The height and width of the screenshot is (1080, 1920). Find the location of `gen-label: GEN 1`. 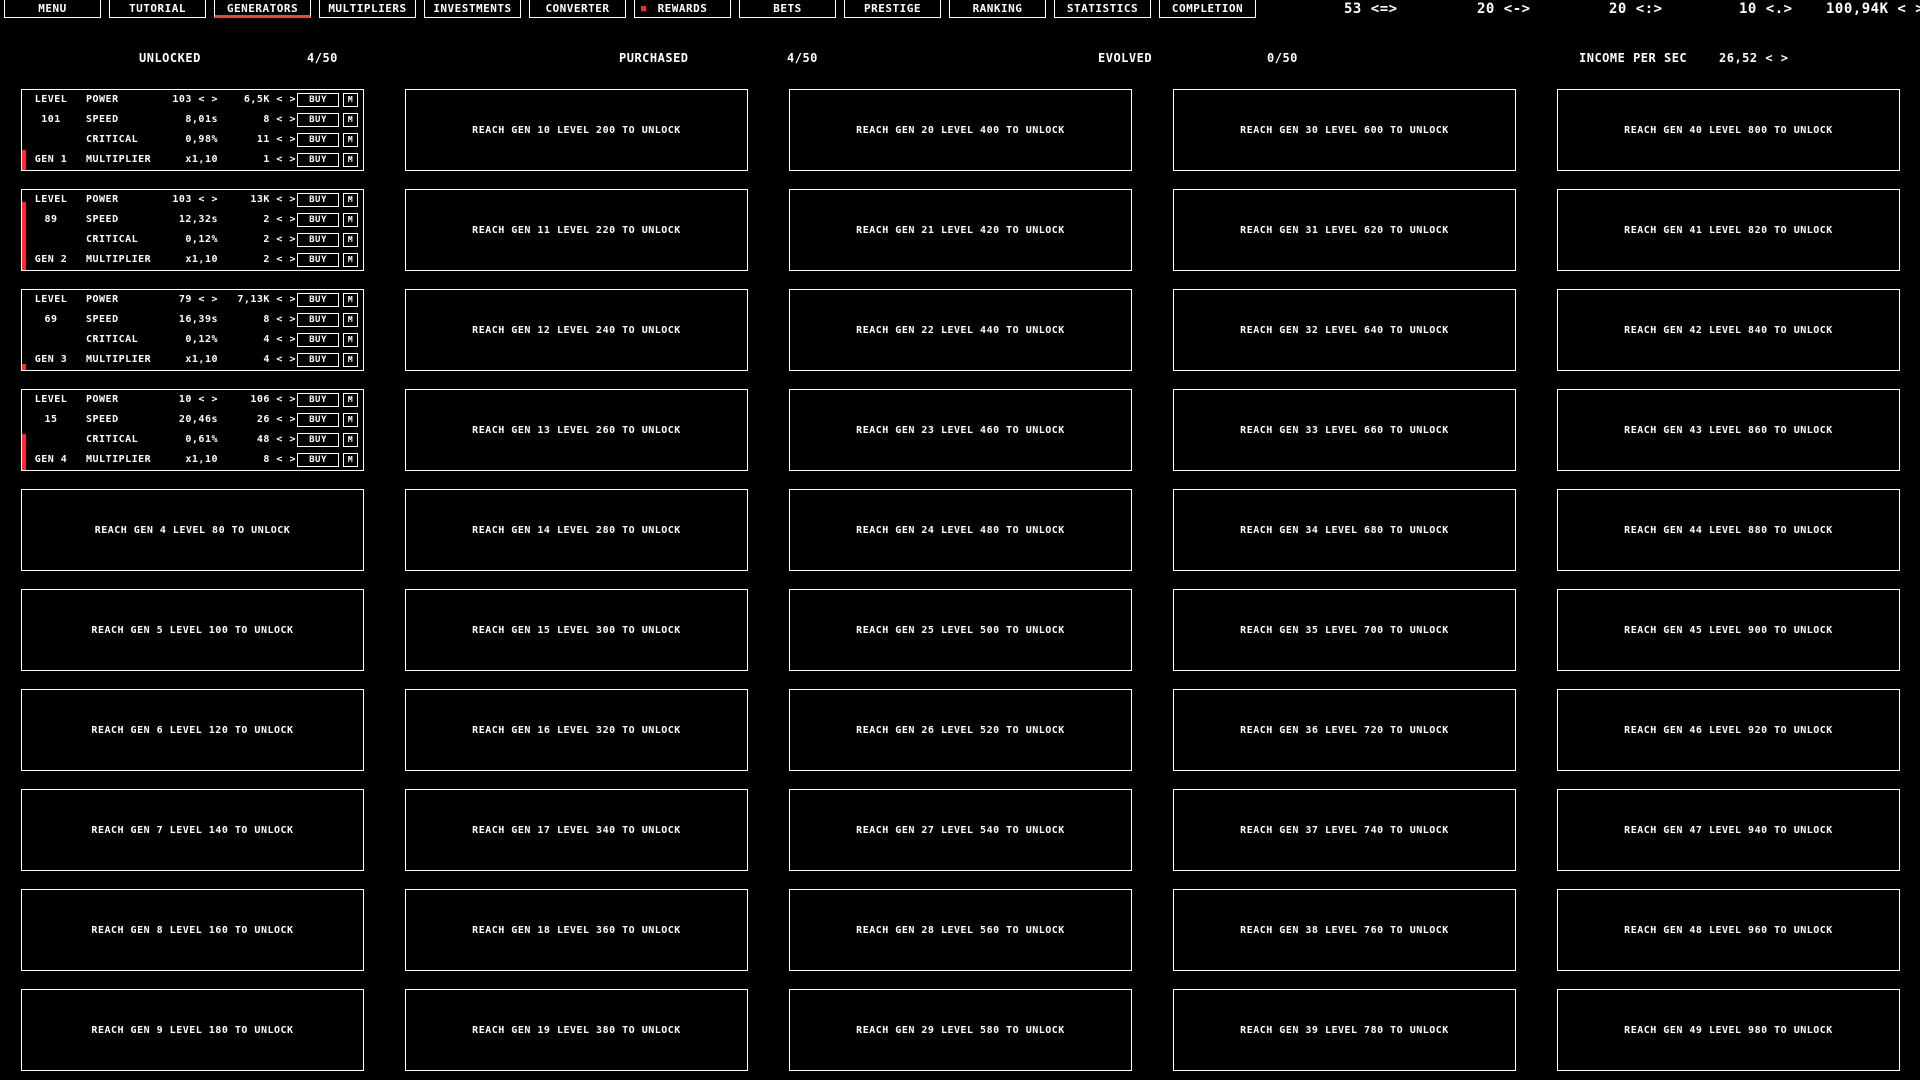

gen-label: GEN 1 is located at coordinates (51, 159).